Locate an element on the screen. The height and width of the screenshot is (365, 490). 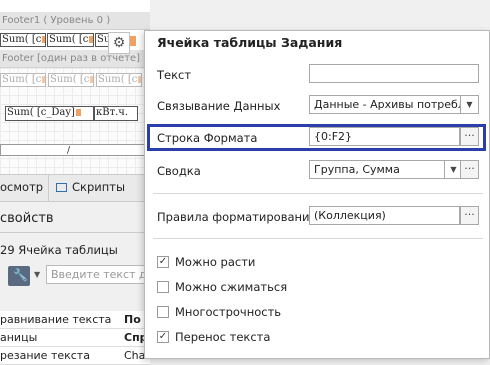
designer-top-gap is located at coordinates (75, 6).